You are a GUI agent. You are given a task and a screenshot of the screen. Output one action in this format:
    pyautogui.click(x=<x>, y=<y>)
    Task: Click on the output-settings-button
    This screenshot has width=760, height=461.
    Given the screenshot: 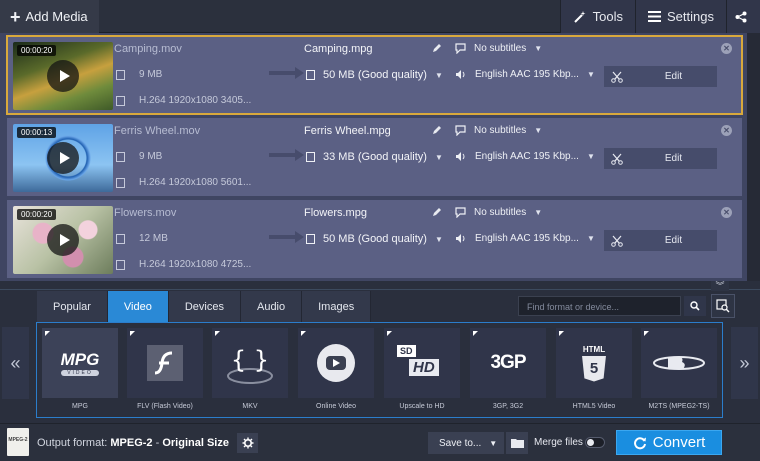 What is the action you would take?
    pyautogui.click(x=247, y=443)
    